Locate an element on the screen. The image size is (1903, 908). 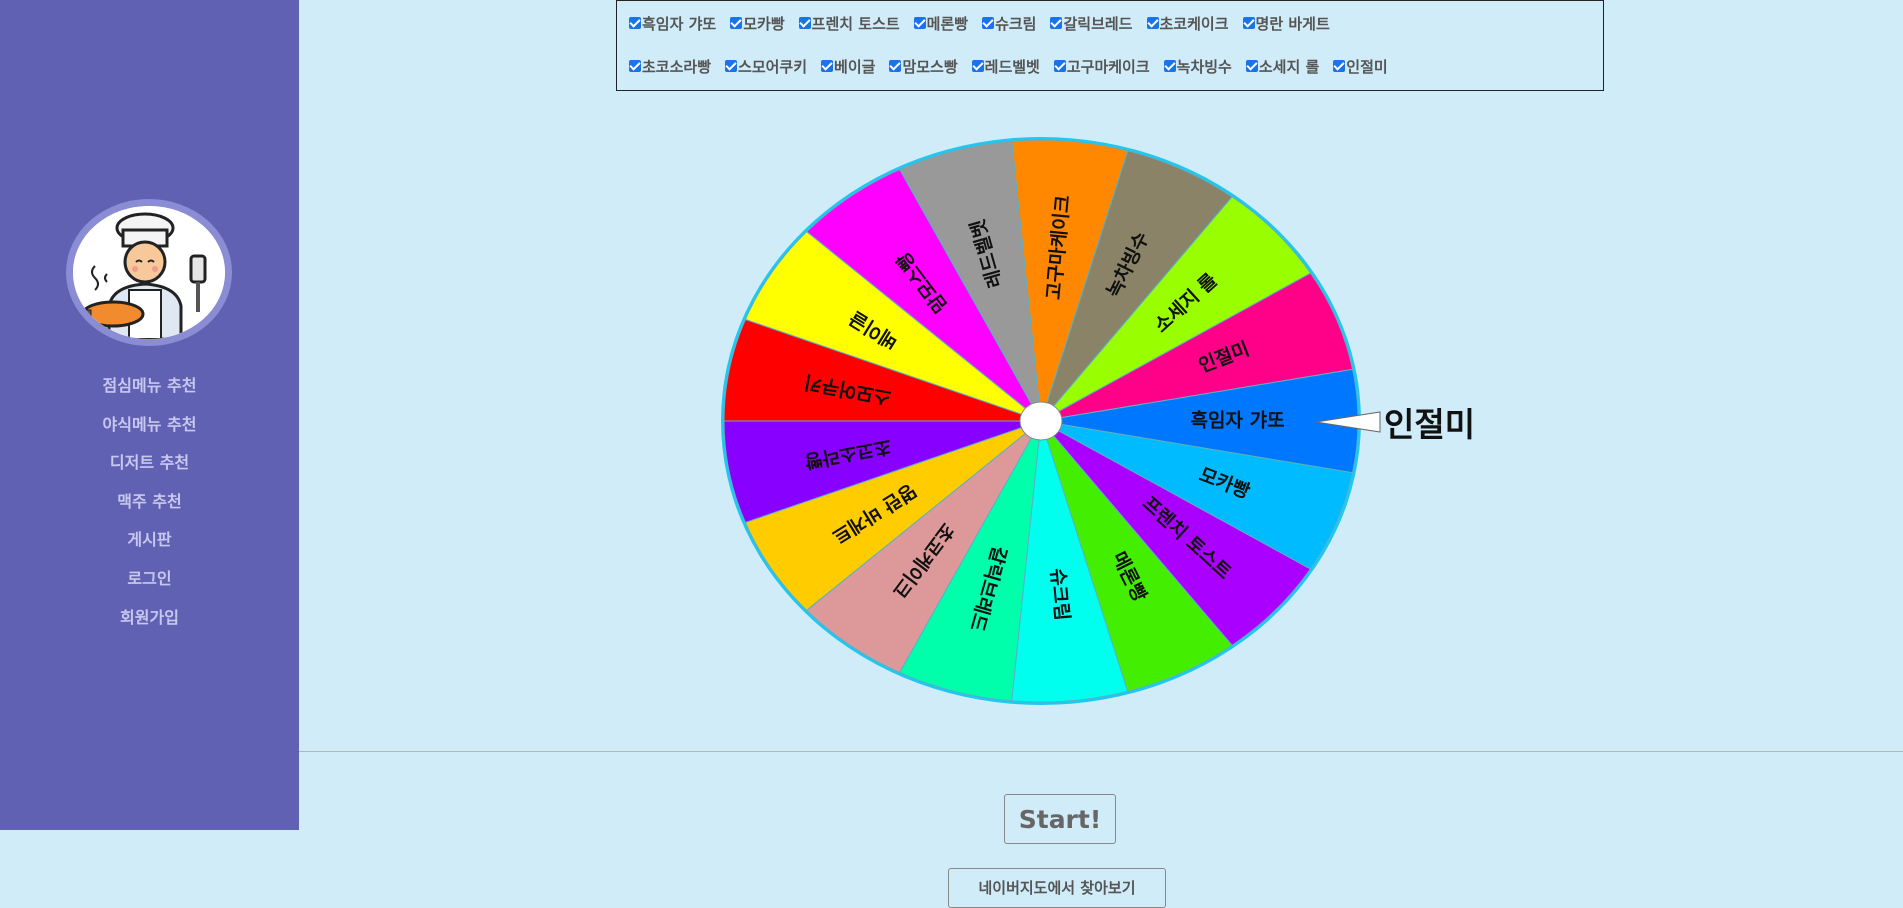
menu-option-label: 슈크림 is located at coordinates (1016, 23).